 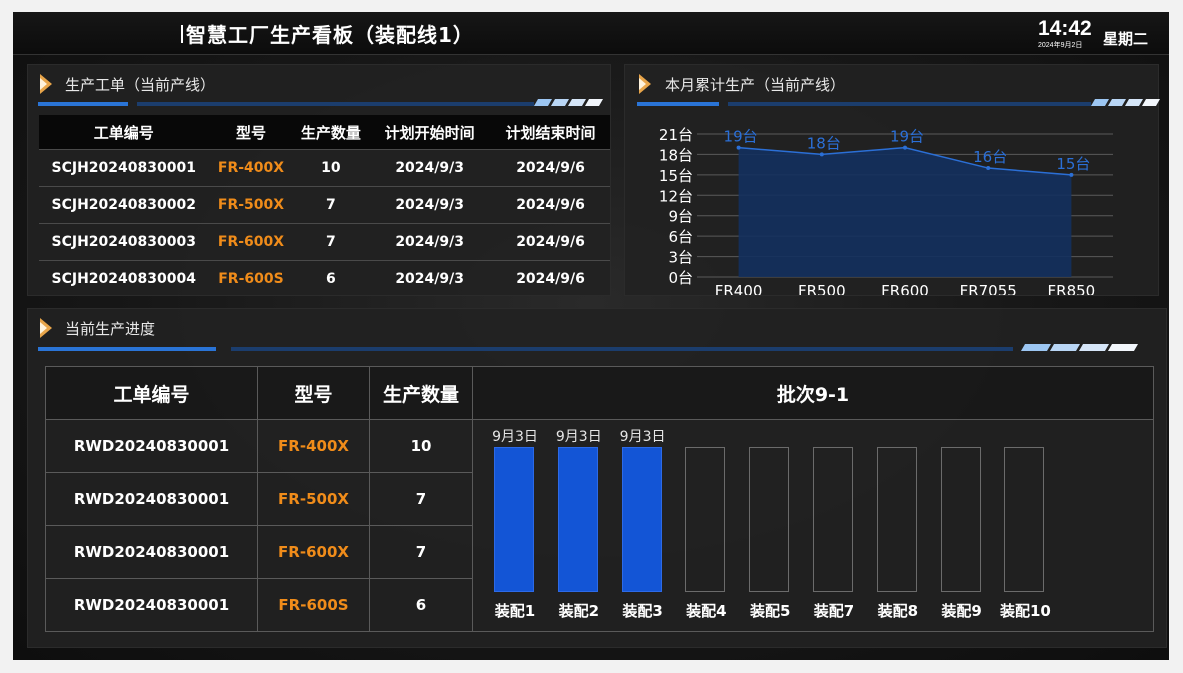 I want to click on table-header-row: 工单编号 型号 生产数量 批次9-1, so click(x=599, y=393).